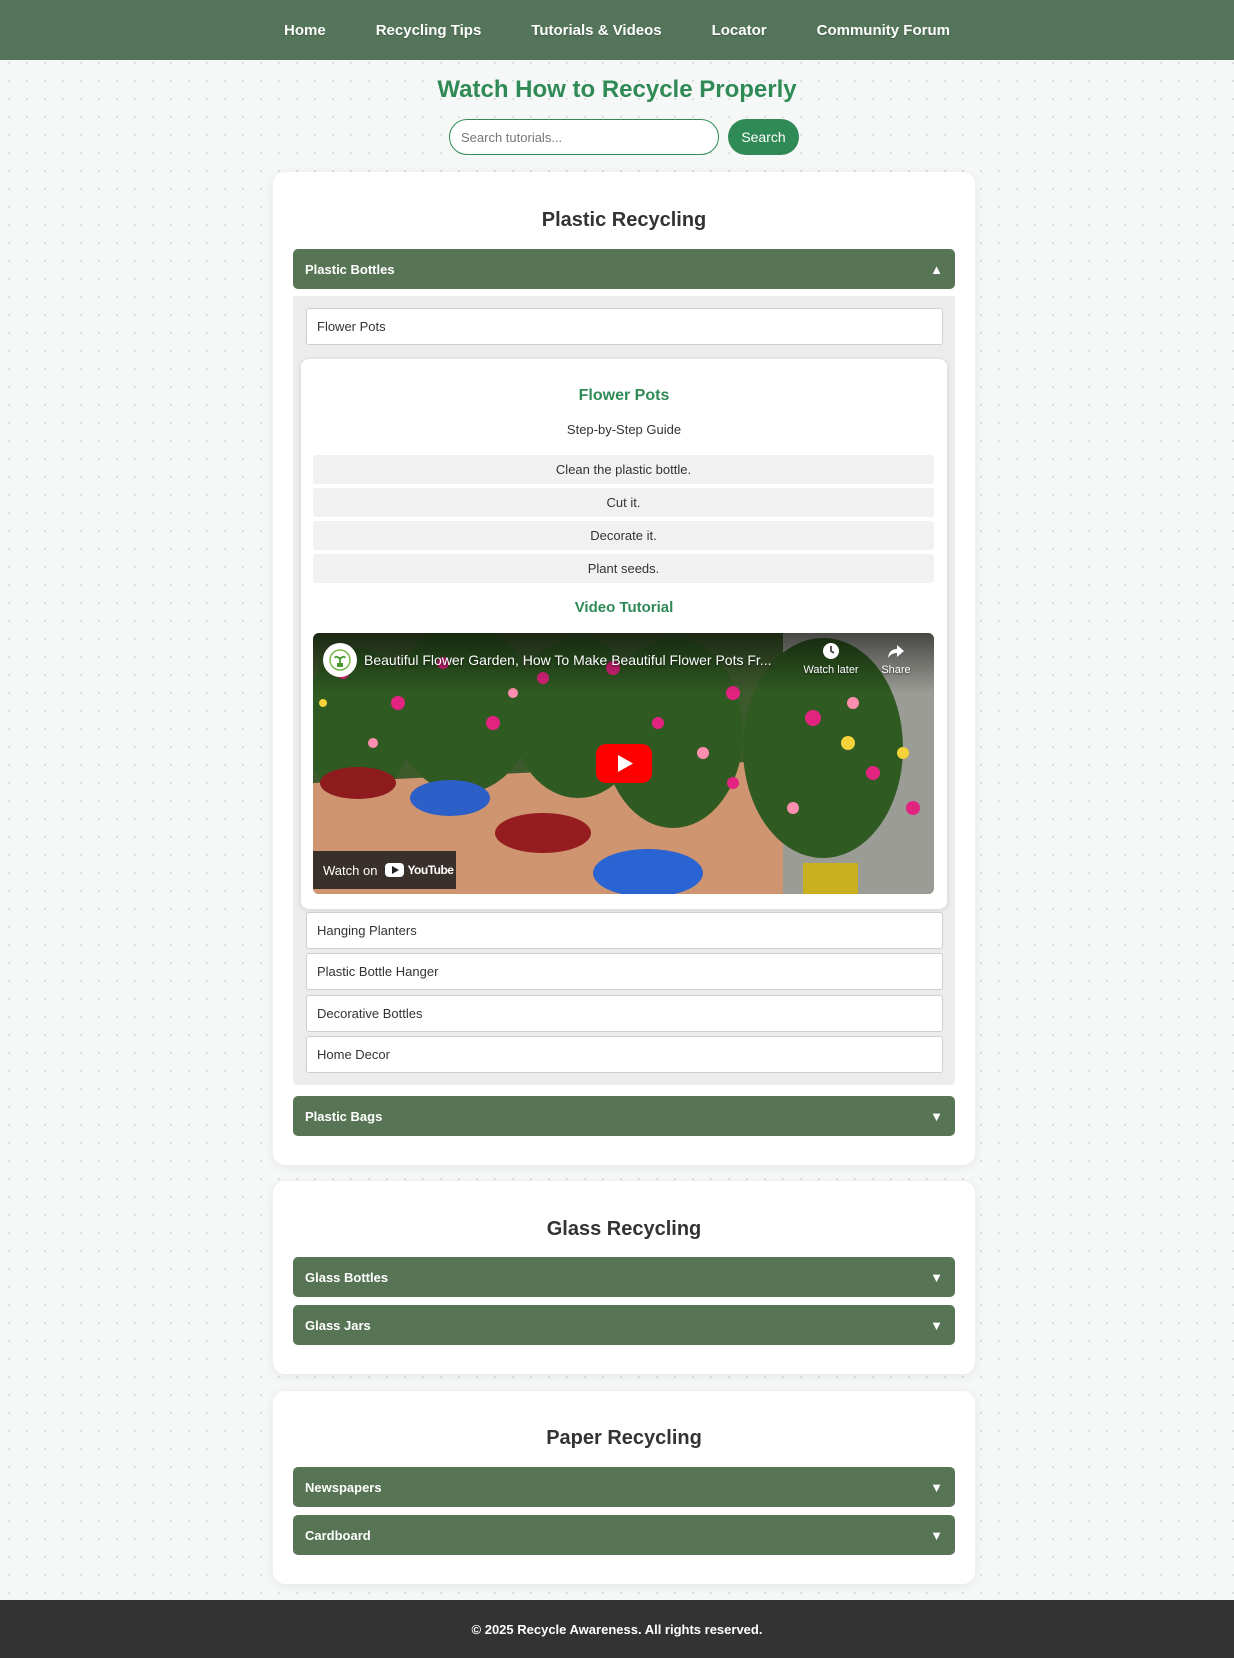  I want to click on youtube-logo: YouTube, so click(419, 870).